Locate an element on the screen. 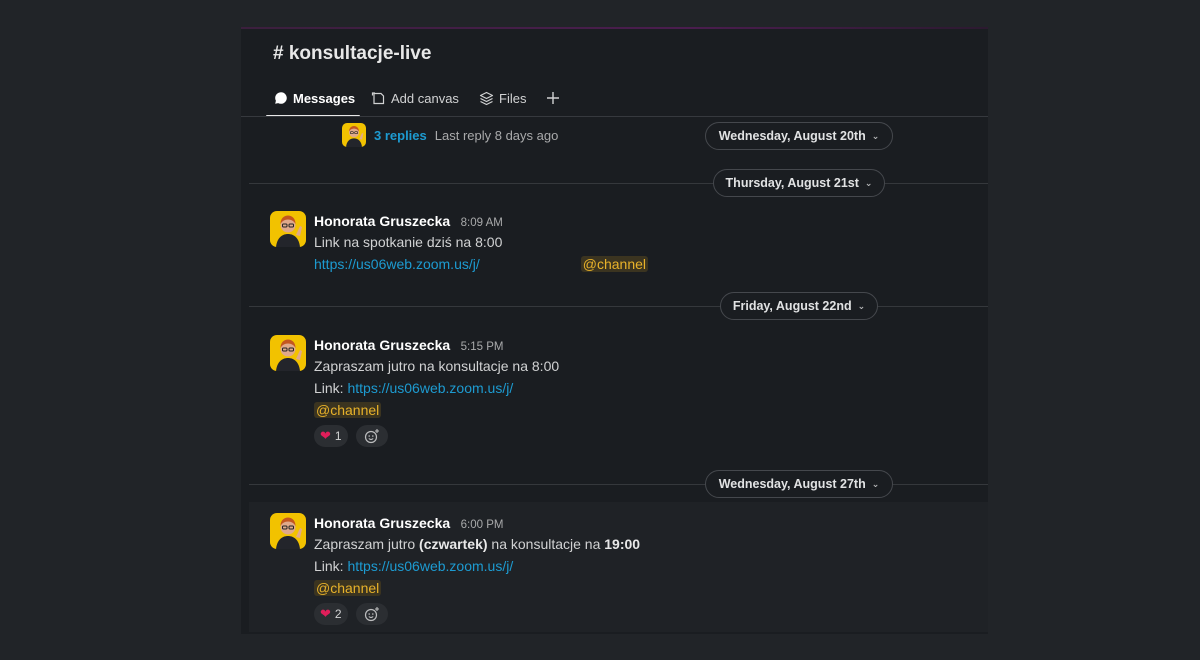  message-link-line: https://us06web.zoom.us/j/ @channel is located at coordinates (641, 264).